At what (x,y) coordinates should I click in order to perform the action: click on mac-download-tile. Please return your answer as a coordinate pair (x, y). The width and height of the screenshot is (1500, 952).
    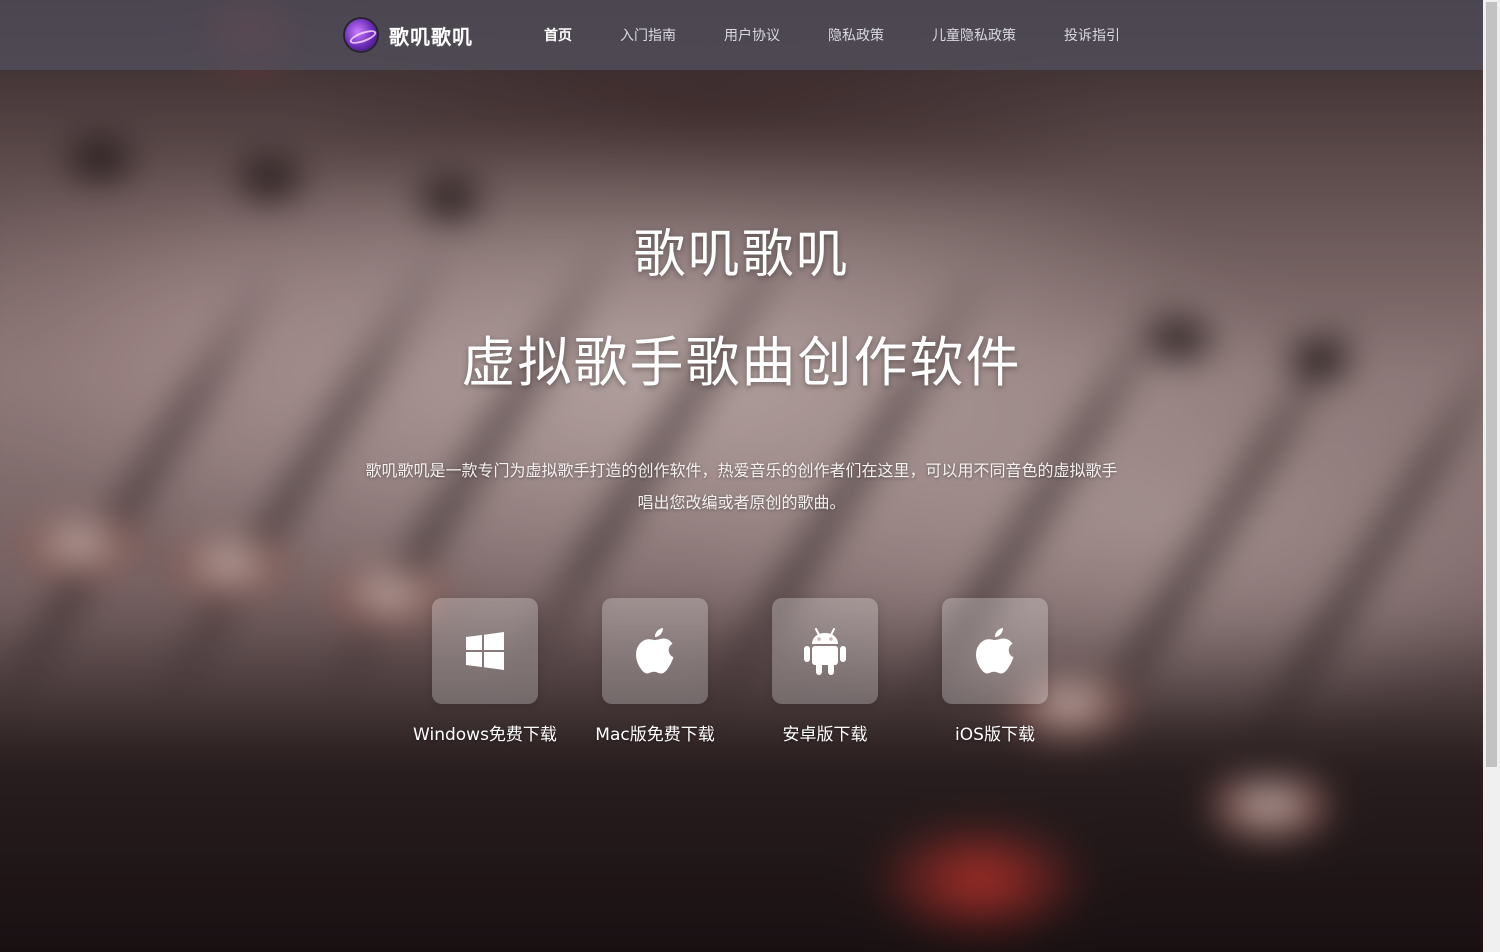
    Looking at the image, I should click on (655, 651).